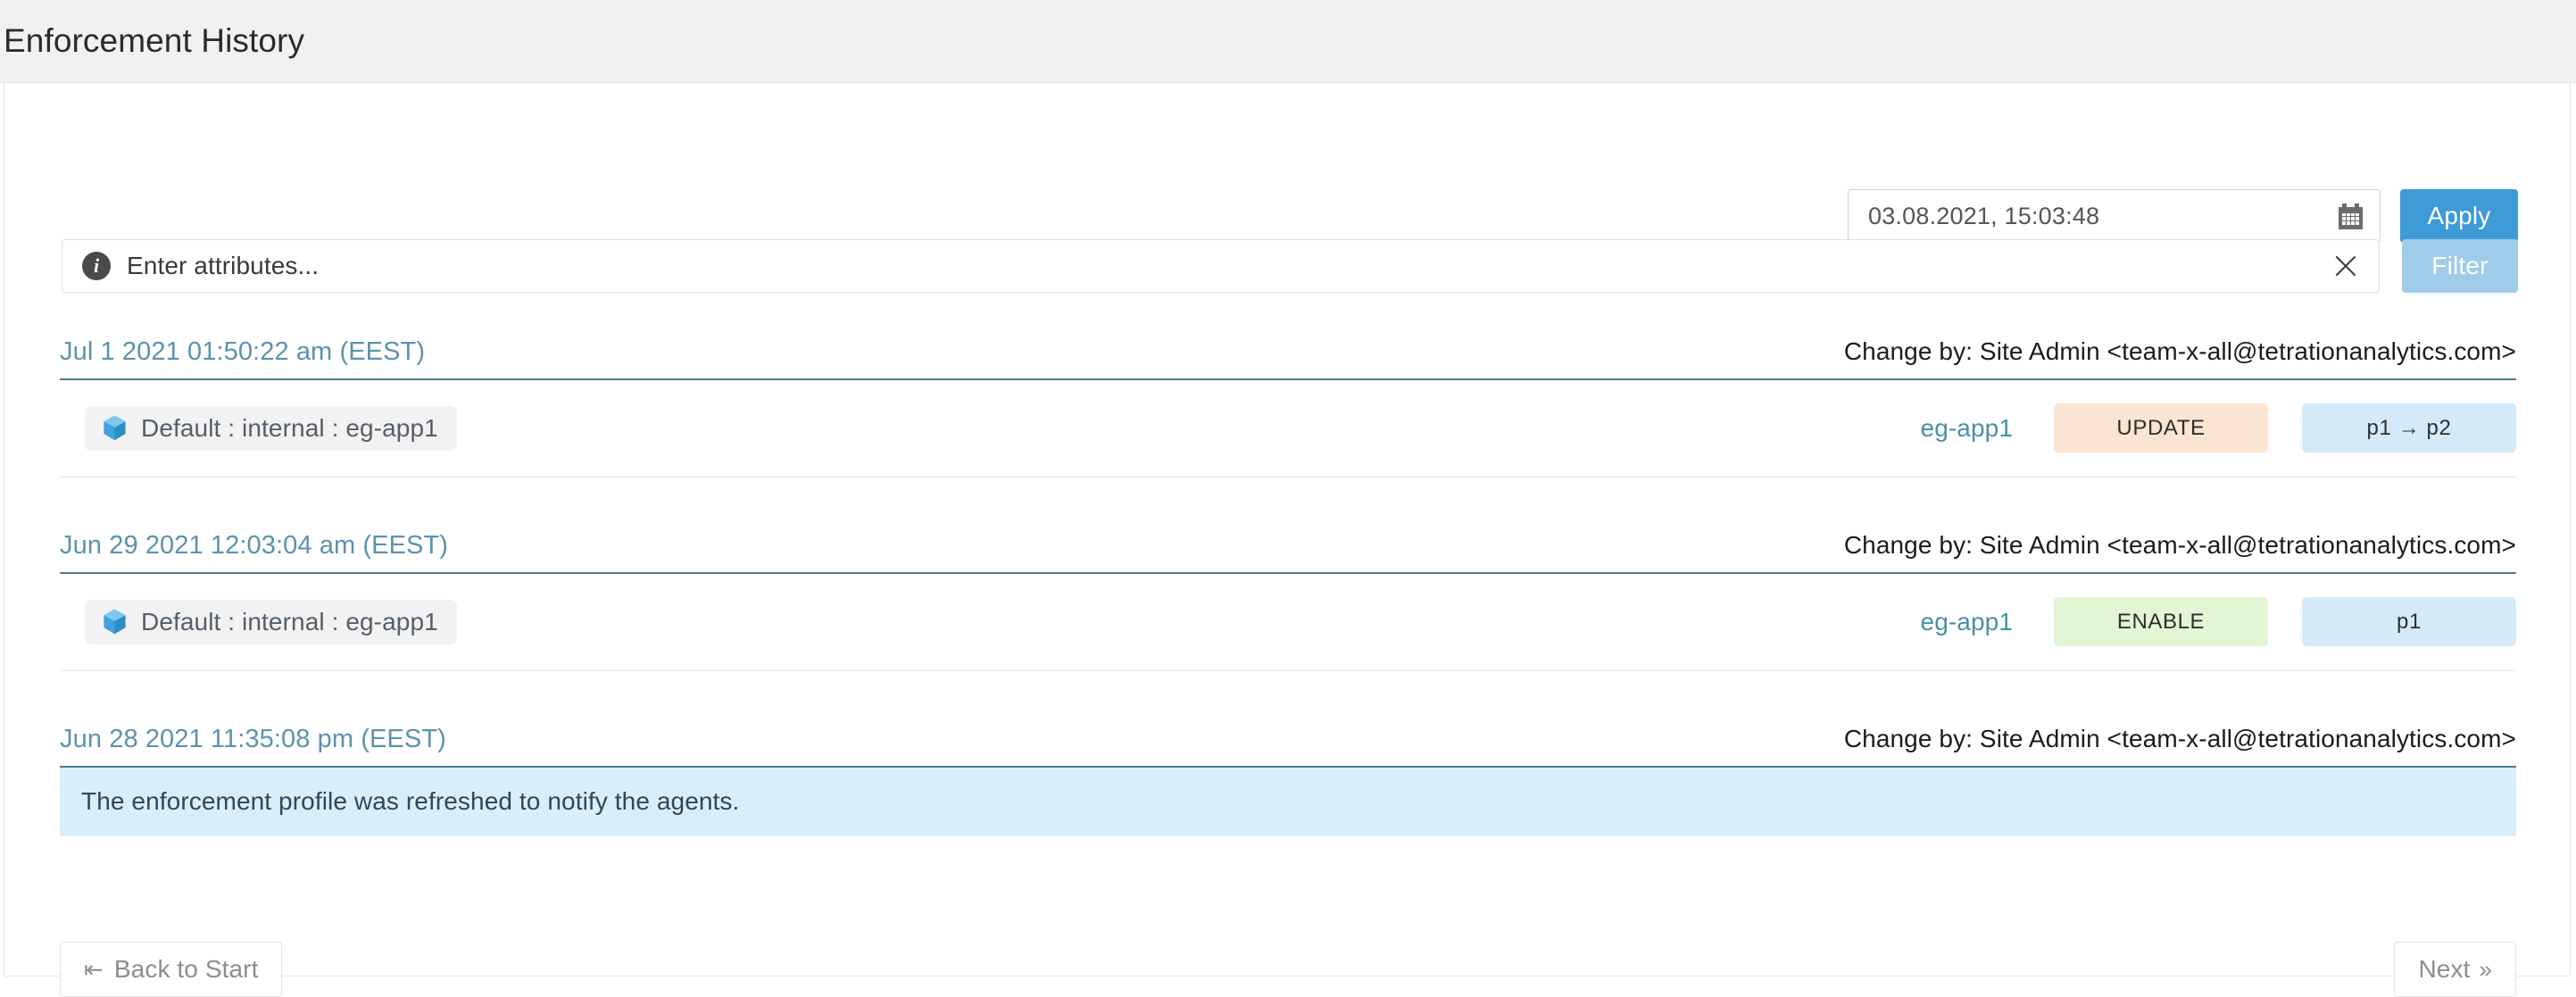 The height and width of the screenshot is (997, 2576). Describe the element at coordinates (2351, 216) in the screenshot. I see `calendar-icon` at that location.